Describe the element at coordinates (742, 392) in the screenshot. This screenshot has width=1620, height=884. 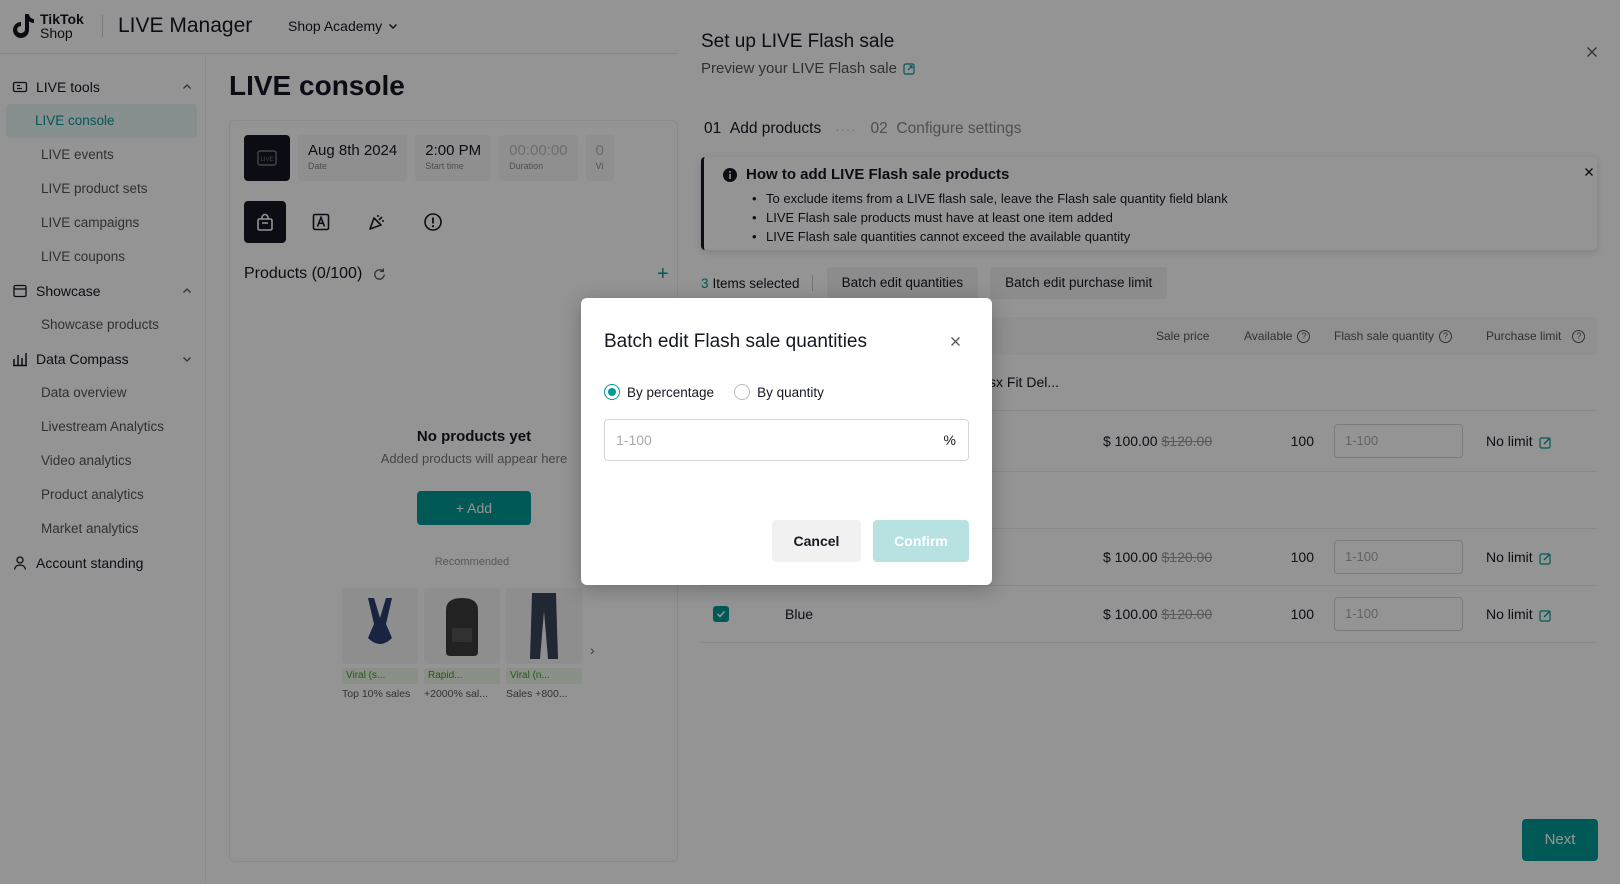
I see `radio-by-quantity` at that location.